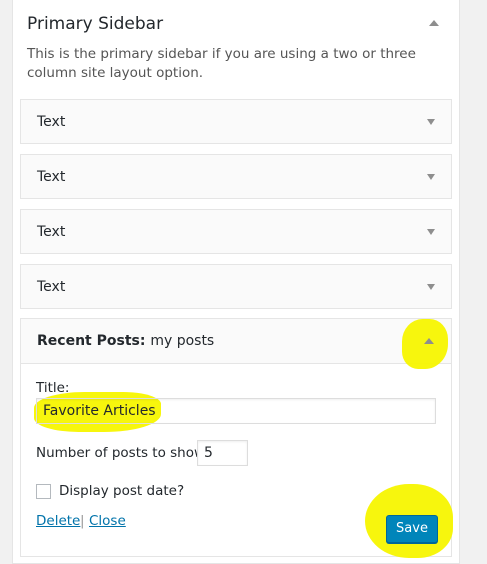 The width and height of the screenshot is (487, 564). What do you see at coordinates (236, 121) in the screenshot?
I see `widget-text-1: Text` at bounding box center [236, 121].